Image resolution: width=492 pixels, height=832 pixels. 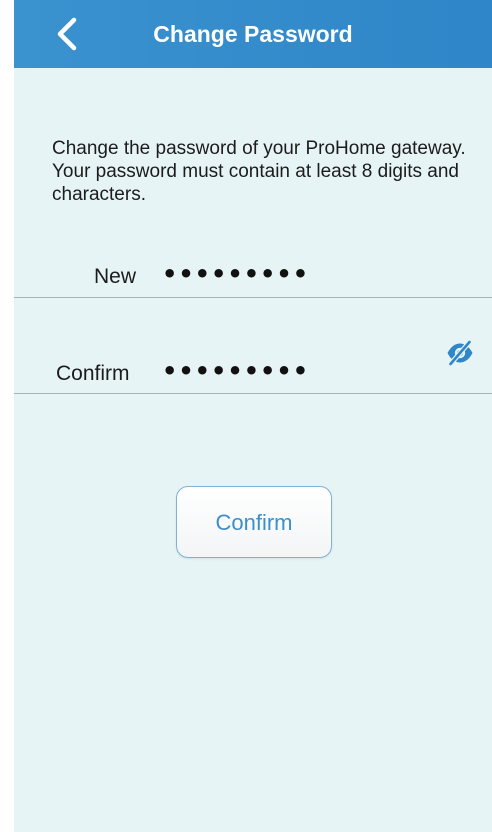 I want to click on new-password-separator, so click(x=253, y=297).